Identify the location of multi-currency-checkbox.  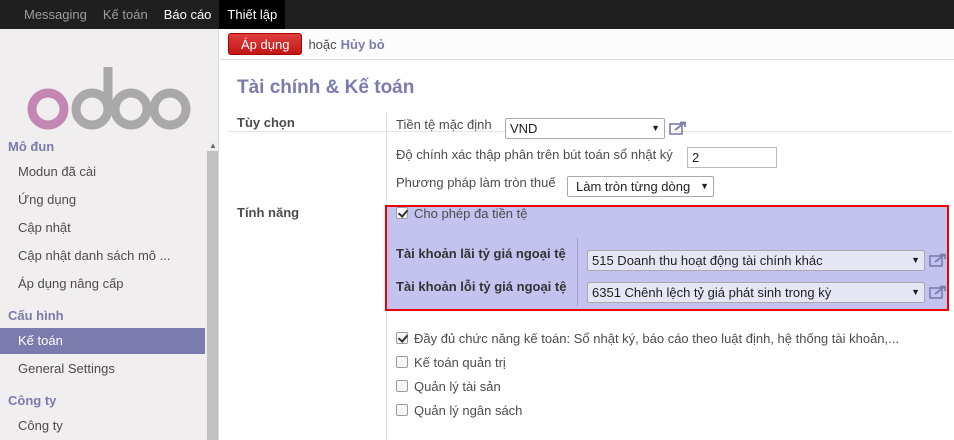
(402, 213).